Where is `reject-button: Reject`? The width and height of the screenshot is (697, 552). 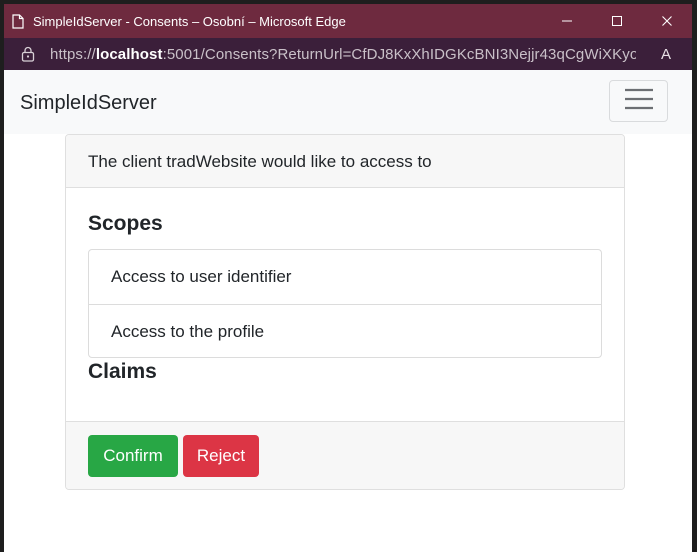
reject-button: Reject is located at coordinates (221, 456).